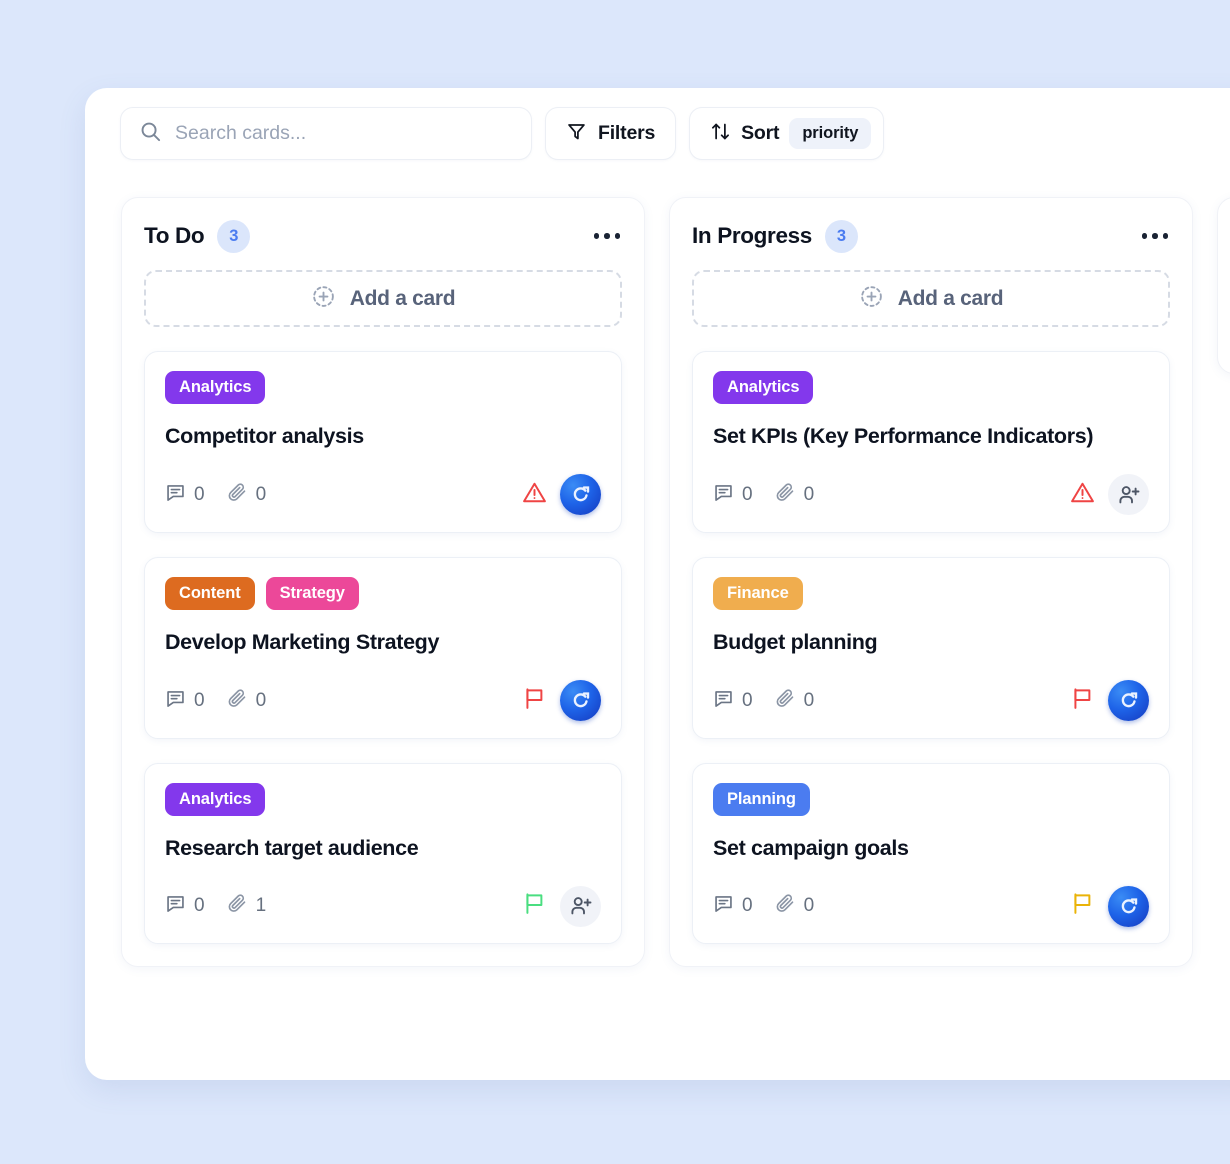 This screenshot has height=1164, width=1230. What do you see at coordinates (150, 134) in the screenshot?
I see `search-icon` at bounding box center [150, 134].